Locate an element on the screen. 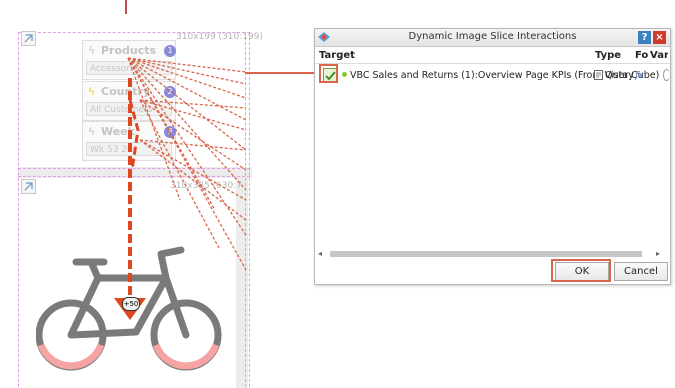 The height and width of the screenshot is (388, 675). horizontal-scrollbar: ◂ ▸ is located at coordinates (492, 254).